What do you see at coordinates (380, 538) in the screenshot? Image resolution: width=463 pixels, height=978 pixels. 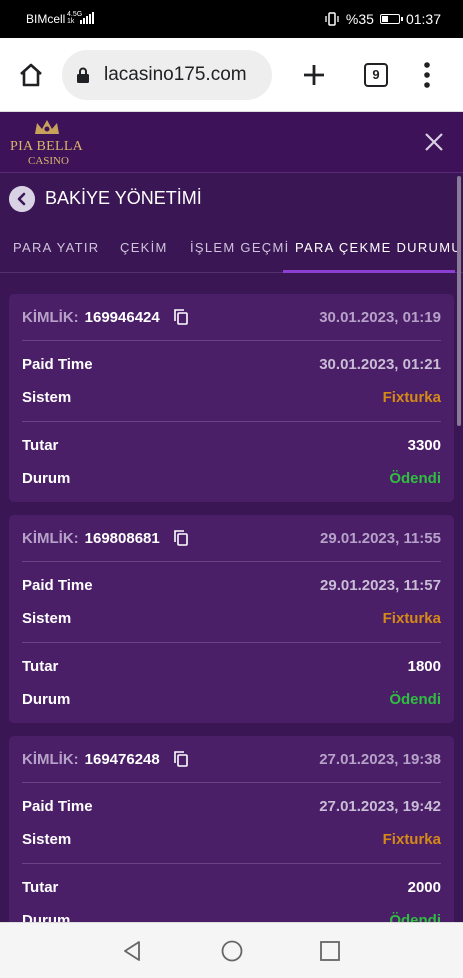 I see `request-date: 29.01.2023, 11:55` at bounding box center [380, 538].